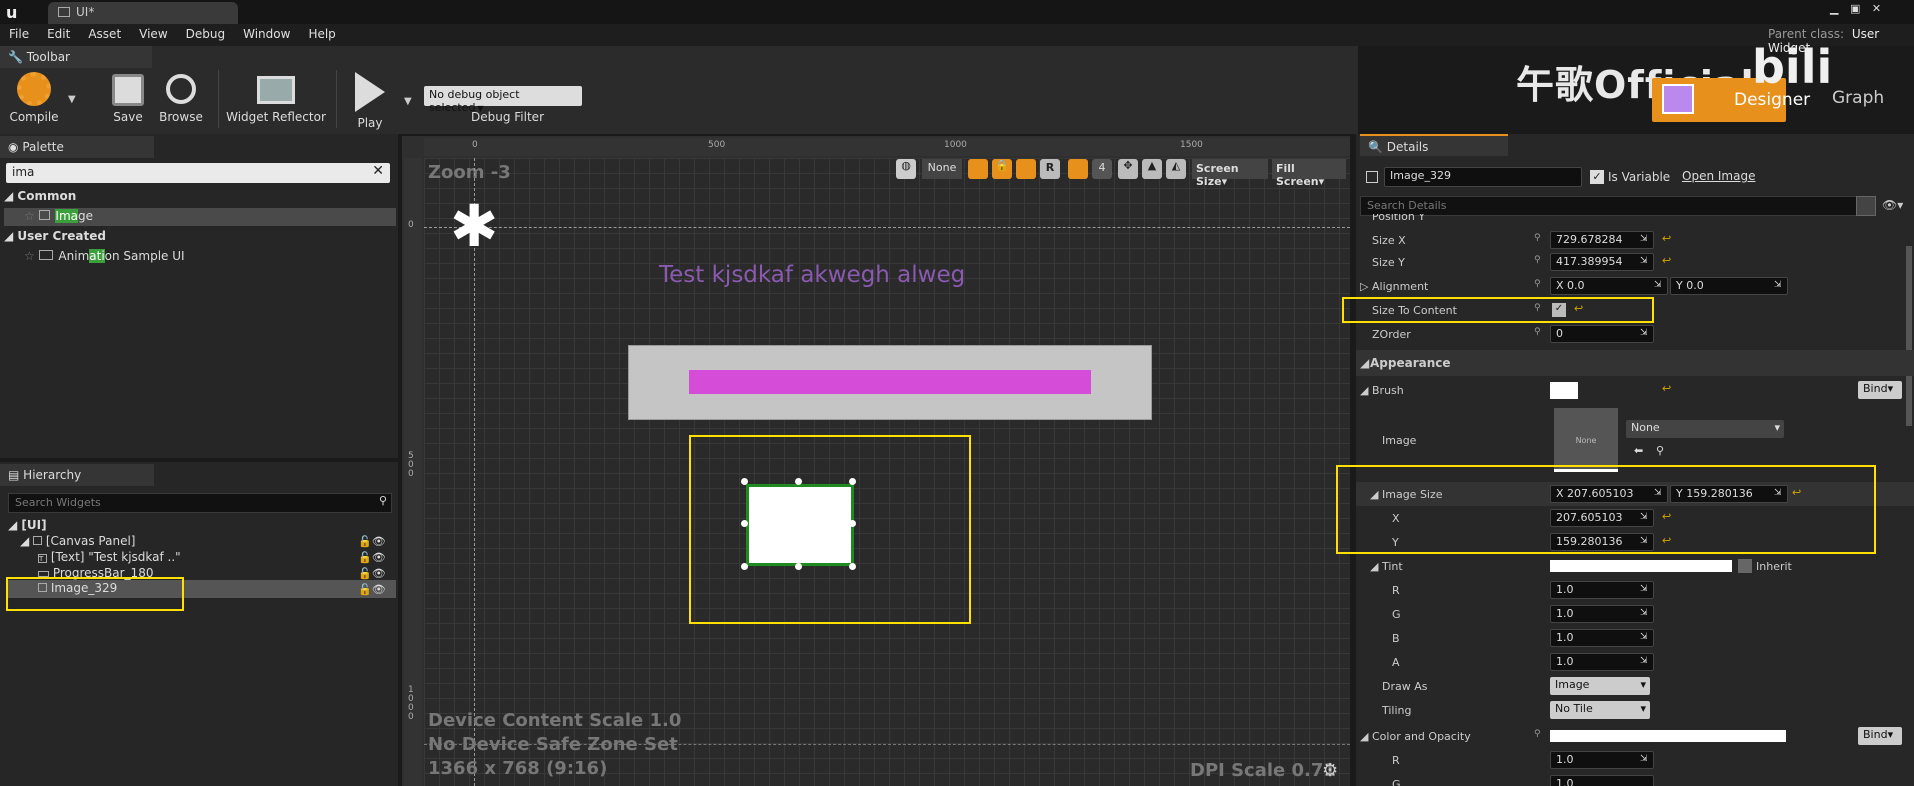 The width and height of the screenshot is (1914, 786). What do you see at coordinates (198, 173) in the screenshot?
I see `palette-search-input: ima ✕` at bounding box center [198, 173].